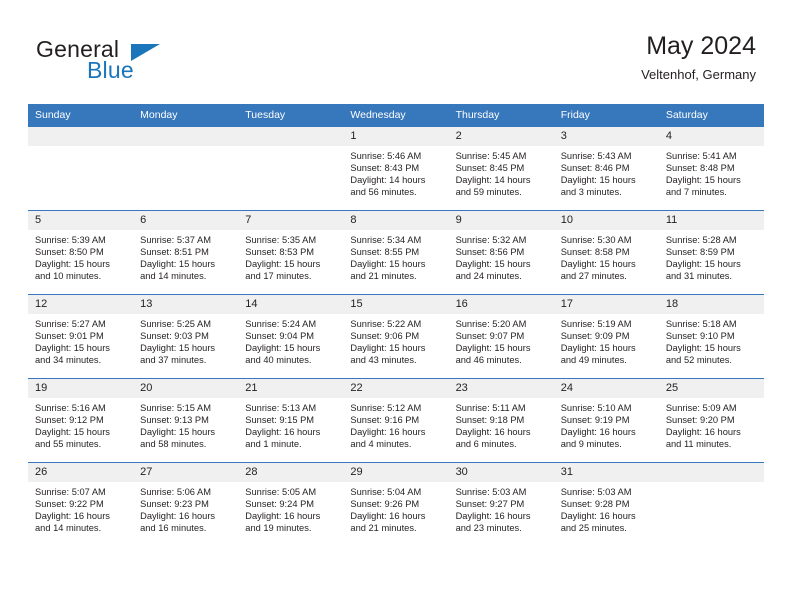  What do you see at coordinates (280, 420) in the screenshot?
I see `sunset-time: Sunset: 9:15 PM` at bounding box center [280, 420].